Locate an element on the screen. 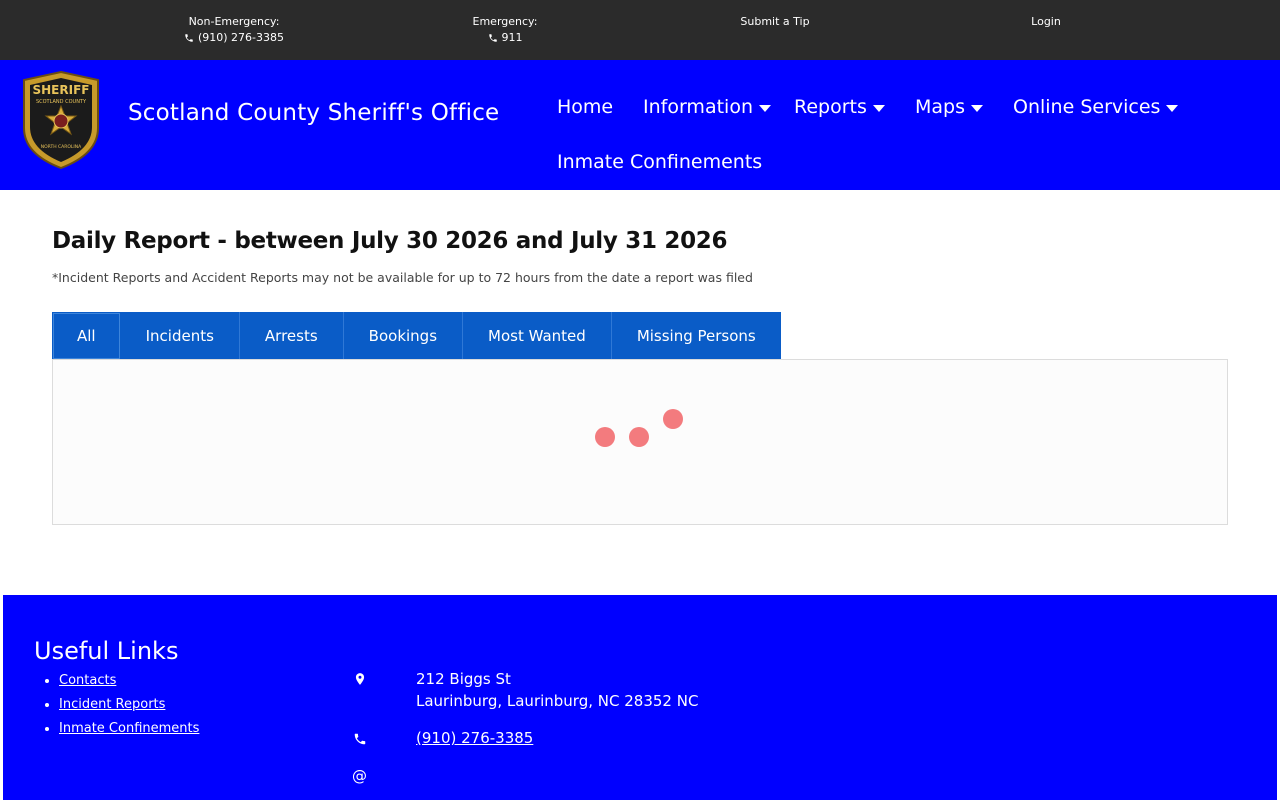 This screenshot has width=1280, height=800. non-emergency-phone: (910) 276-3385 is located at coordinates (234, 38).